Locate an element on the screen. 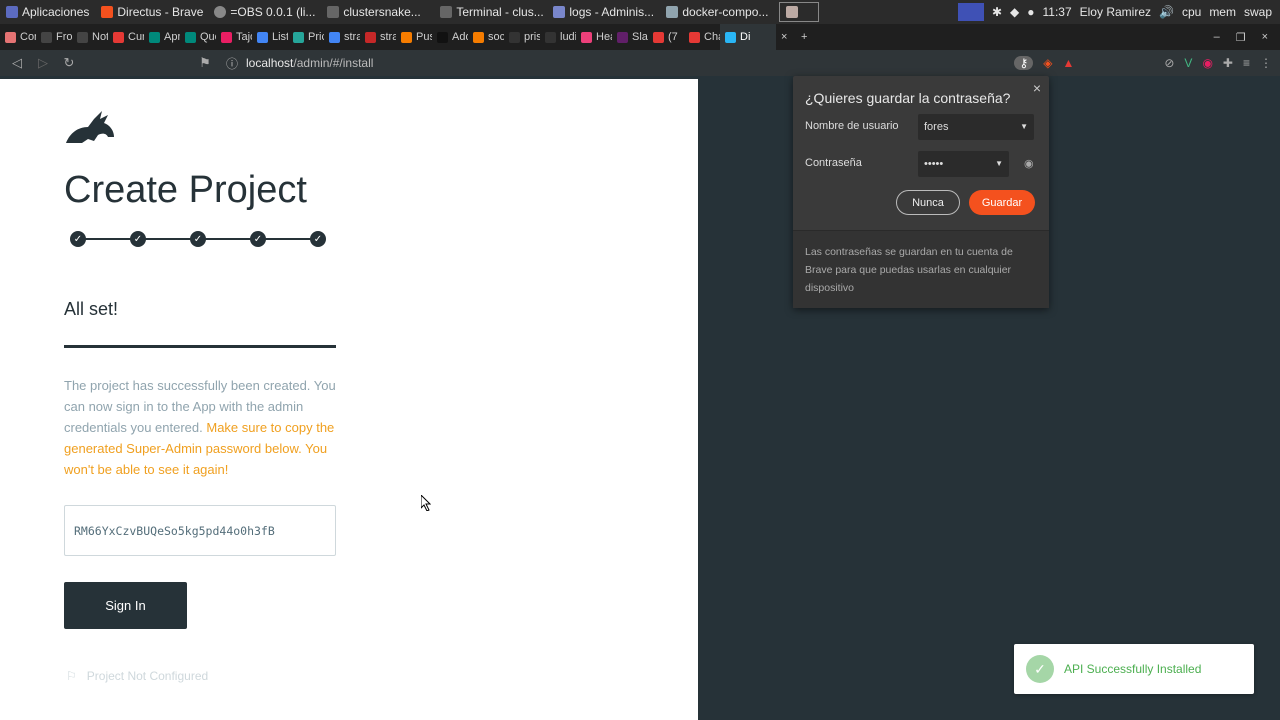  puzzle-icon: ✚ is located at coordinates (1228, 63).